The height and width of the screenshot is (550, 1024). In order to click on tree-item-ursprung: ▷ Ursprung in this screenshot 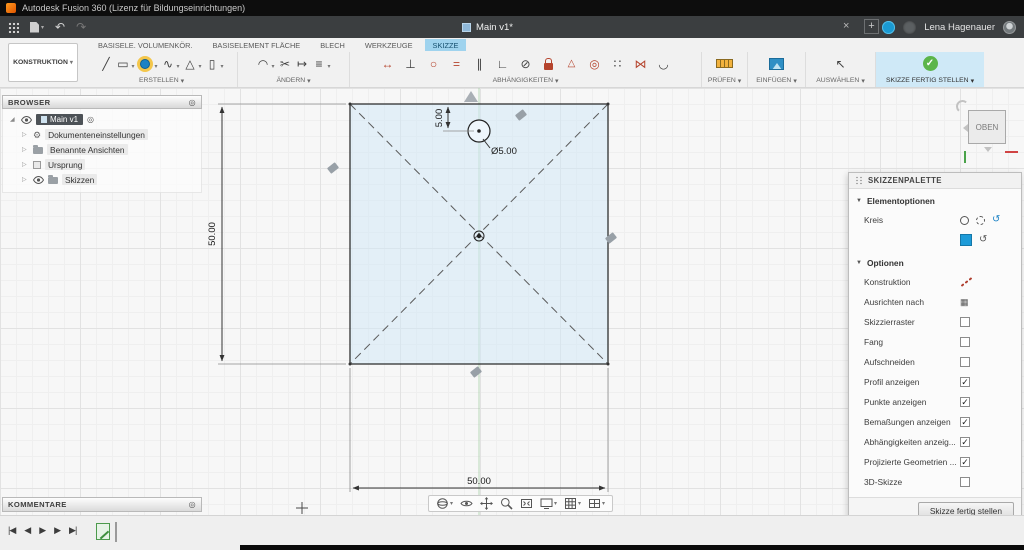, I will do `click(102, 164)`.